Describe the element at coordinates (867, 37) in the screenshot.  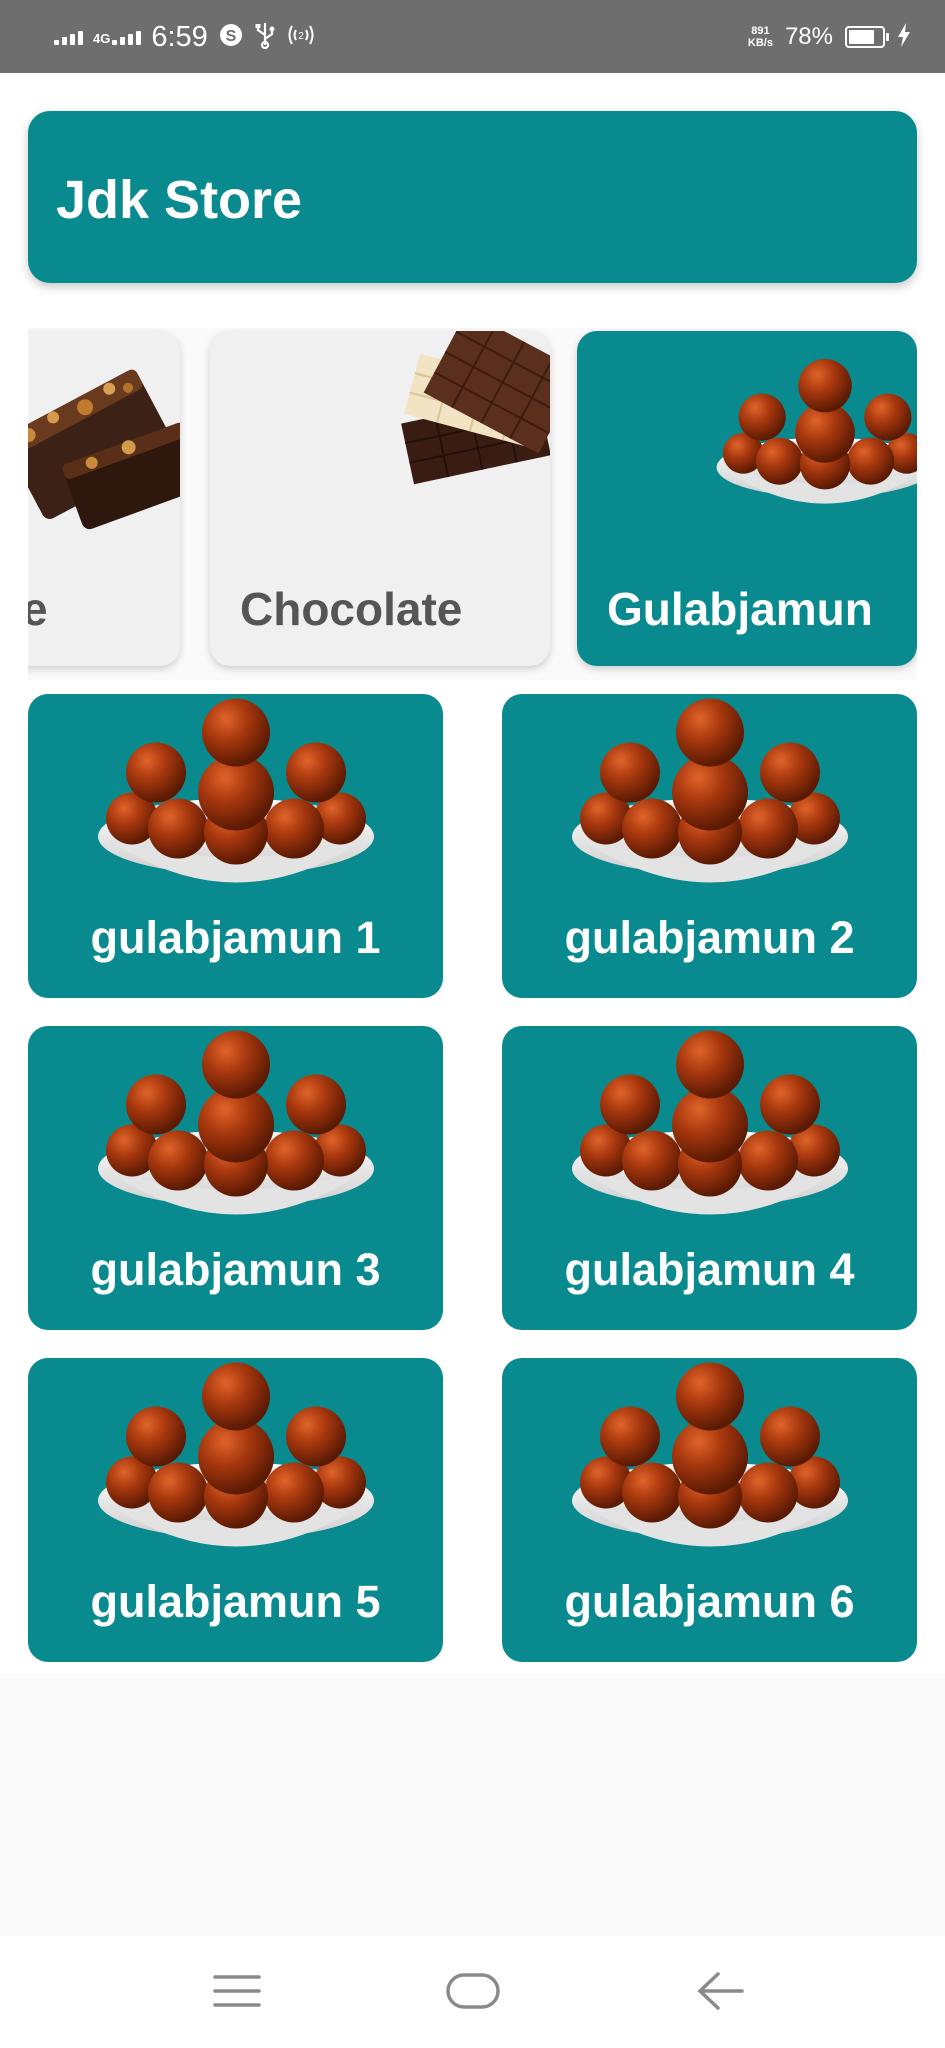
I see `battery-icon` at that location.